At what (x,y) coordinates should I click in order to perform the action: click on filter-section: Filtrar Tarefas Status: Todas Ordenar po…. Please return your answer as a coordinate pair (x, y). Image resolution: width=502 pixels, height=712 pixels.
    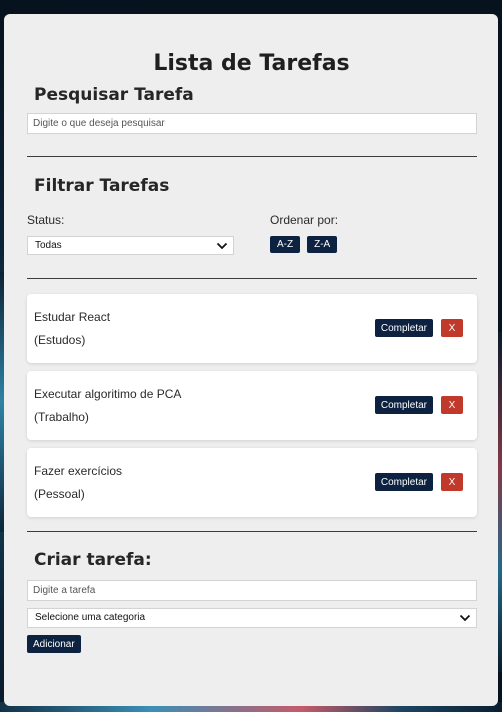
    Looking at the image, I should click on (251, 215).